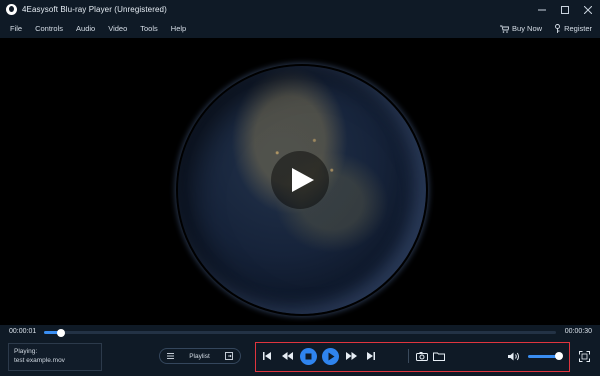  What do you see at coordinates (85, 28) in the screenshot?
I see `menu-audio: Audio` at bounding box center [85, 28].